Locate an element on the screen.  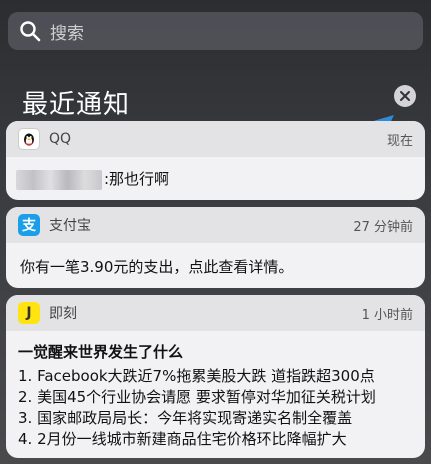
notification-body: 你有一笔3.90元的支出，点此查看详情。 is located at coordinates (215, 264).